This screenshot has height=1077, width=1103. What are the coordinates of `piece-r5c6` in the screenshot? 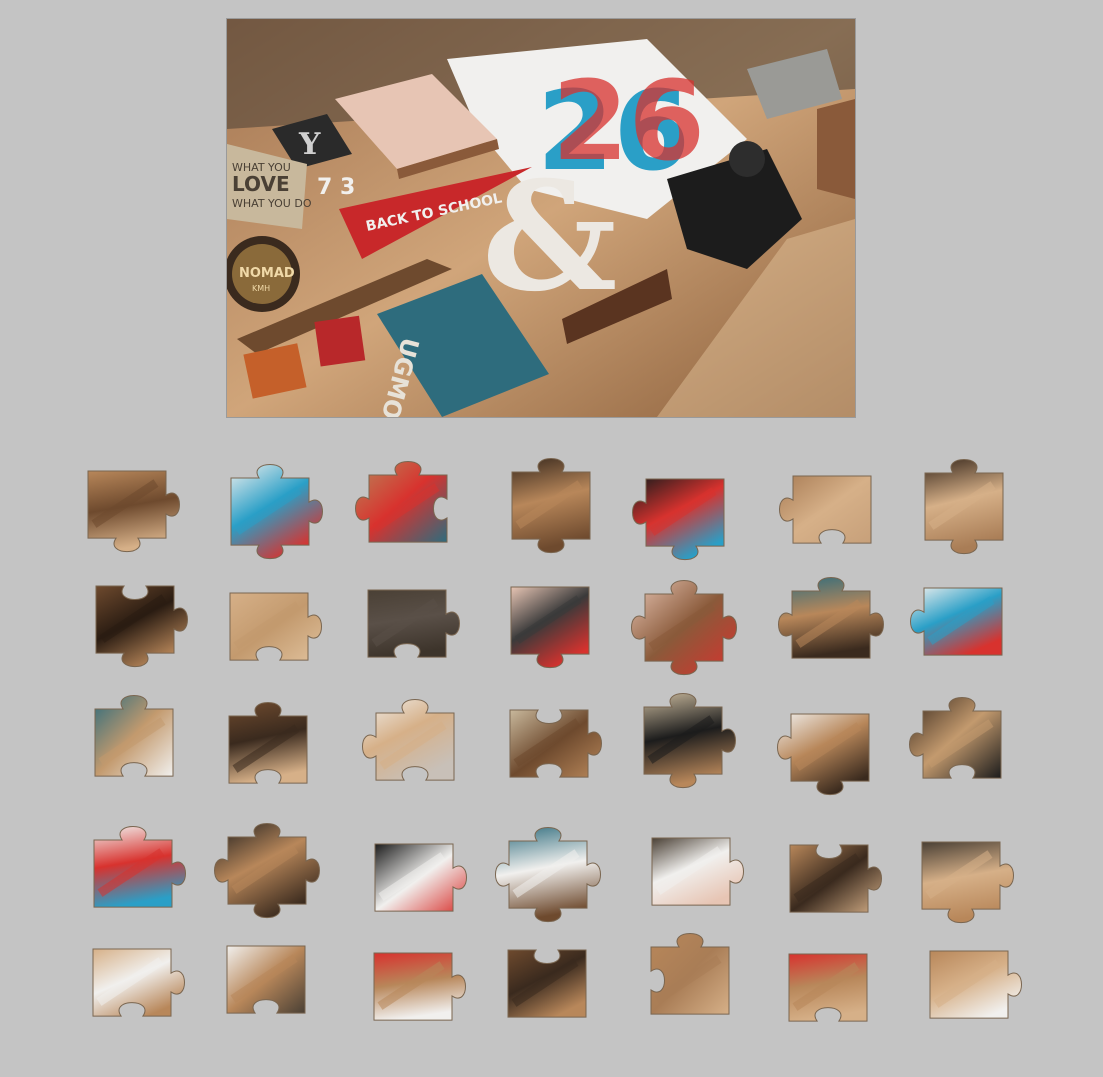 It's located at (828, 987).